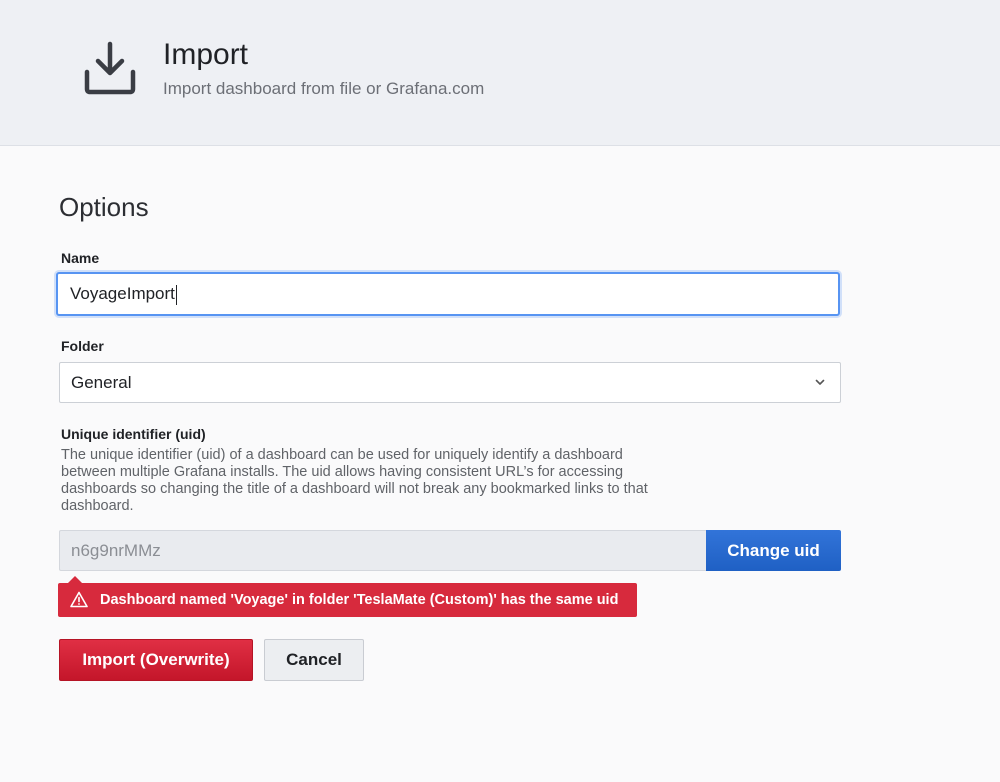  What do you see at coordinates (80, 258) in the screenshot?
I see `name-label: Name` at bounding box center [80, 258].